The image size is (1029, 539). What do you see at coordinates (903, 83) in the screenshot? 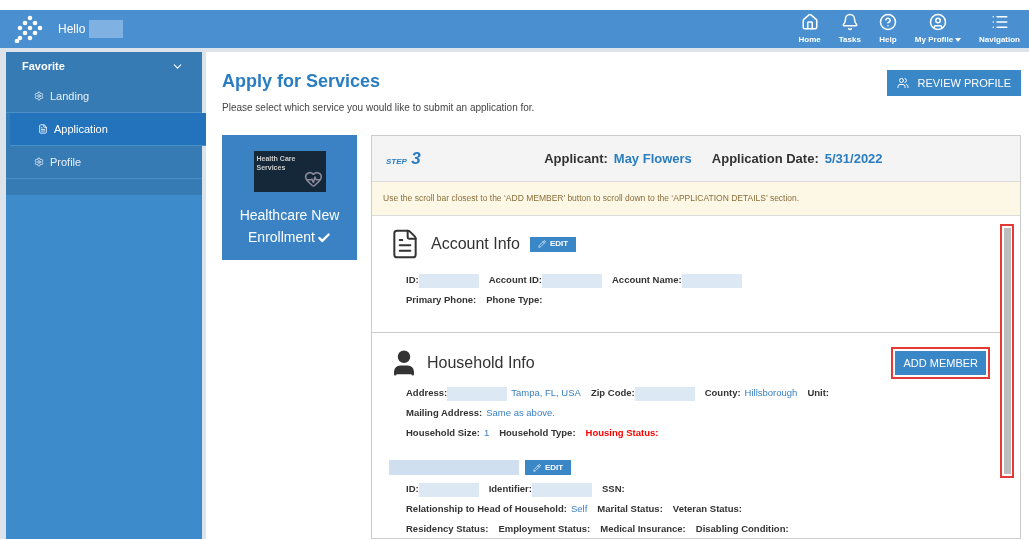
I see `people-icon` at bounding box center [903, 83].